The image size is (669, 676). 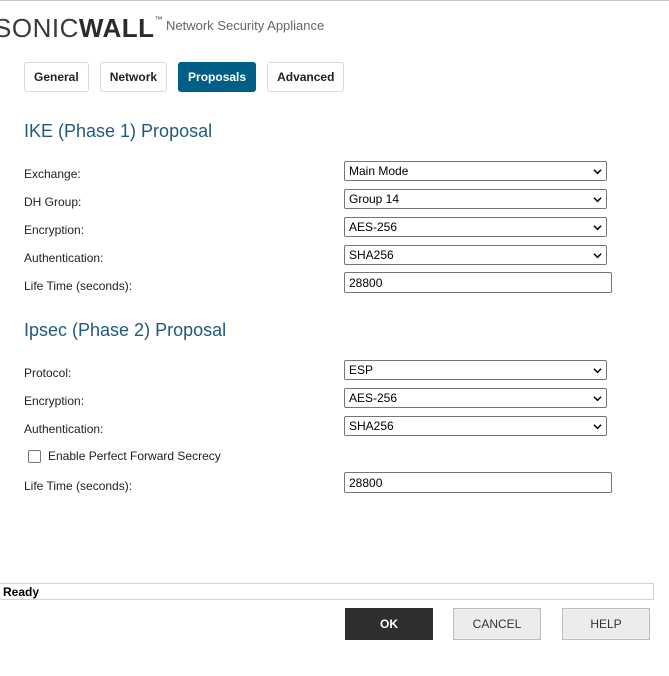 What do you see at coordinates (606, 624) in the screenshot?
I see `help-button: HELP` at bounding box center [606, 624].